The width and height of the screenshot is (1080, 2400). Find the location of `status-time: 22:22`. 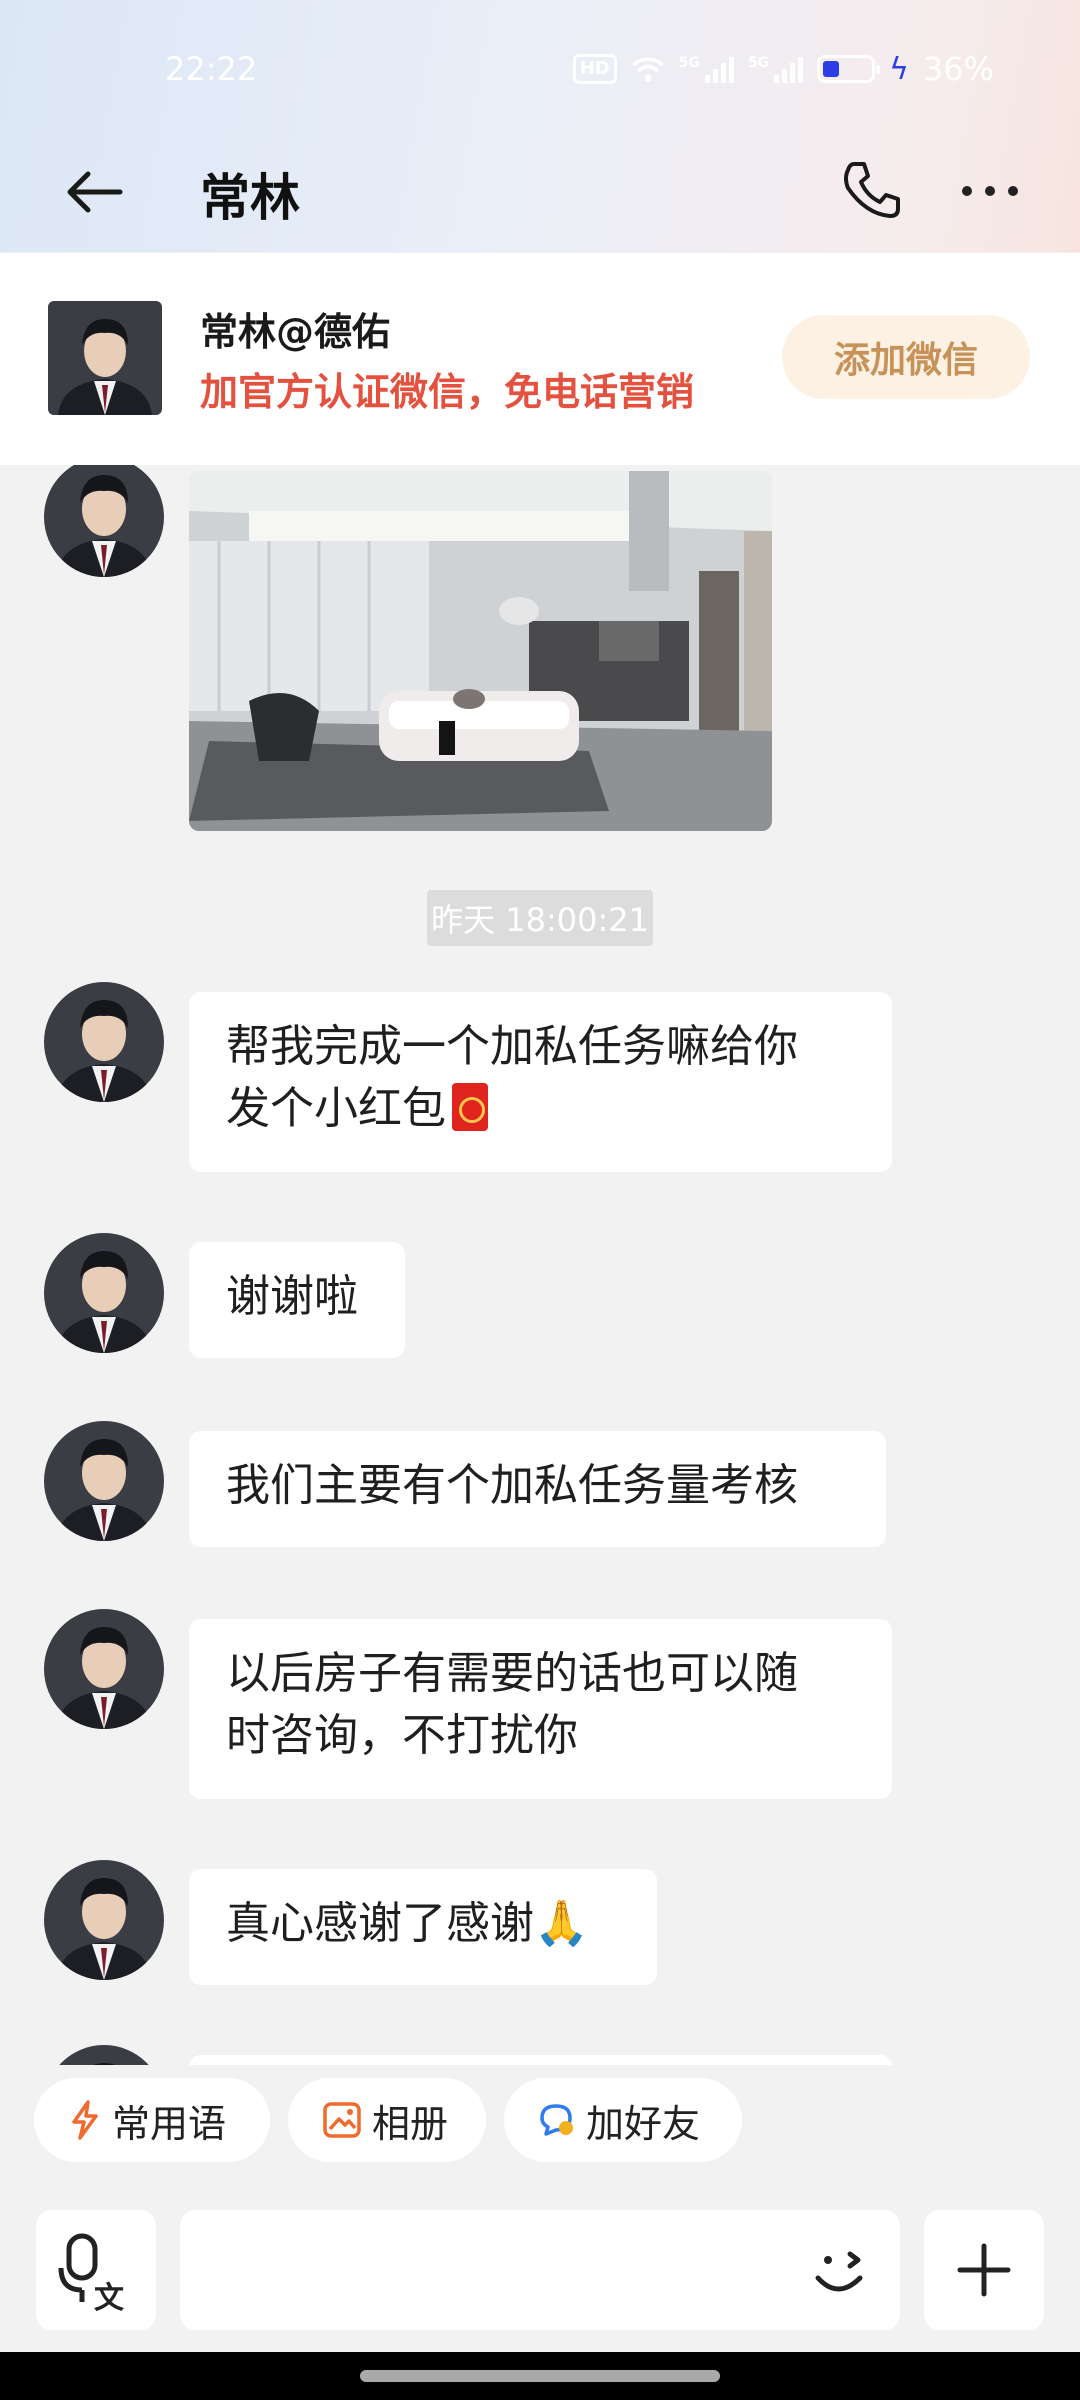

status-time: 22:22 is located at coordinates (211, 69).